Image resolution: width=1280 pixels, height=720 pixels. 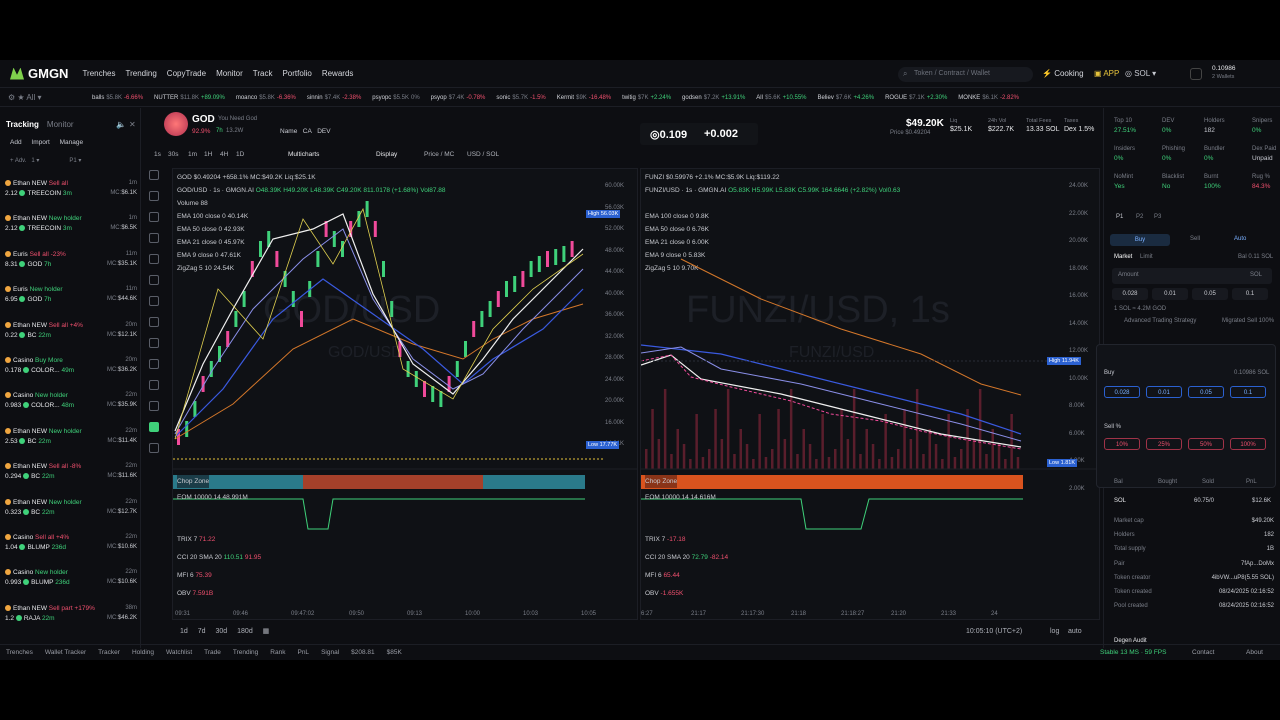 I want to click on preset-p2: P2, so click(x=1139, y=217).